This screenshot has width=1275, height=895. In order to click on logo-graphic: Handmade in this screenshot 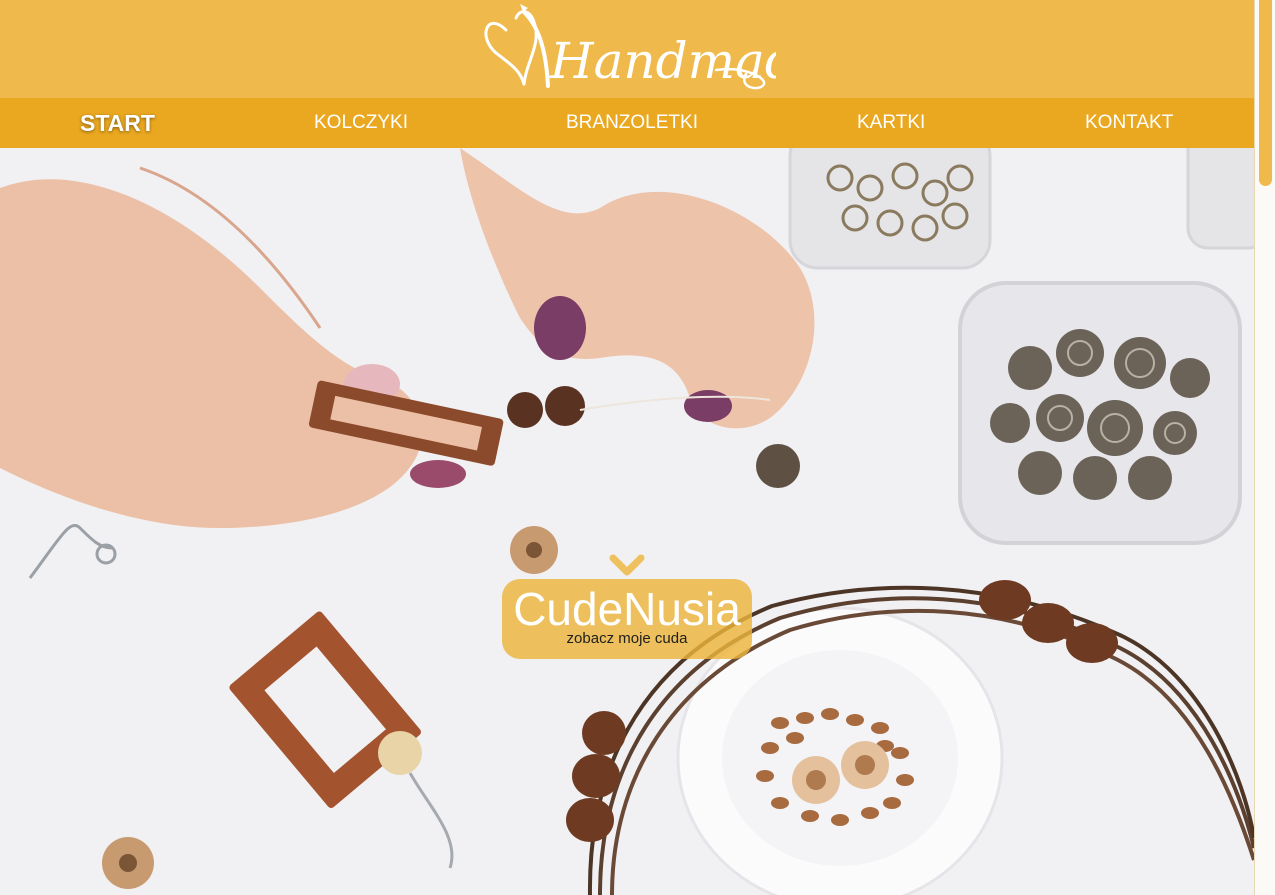, I will do `click(655, 47)`.